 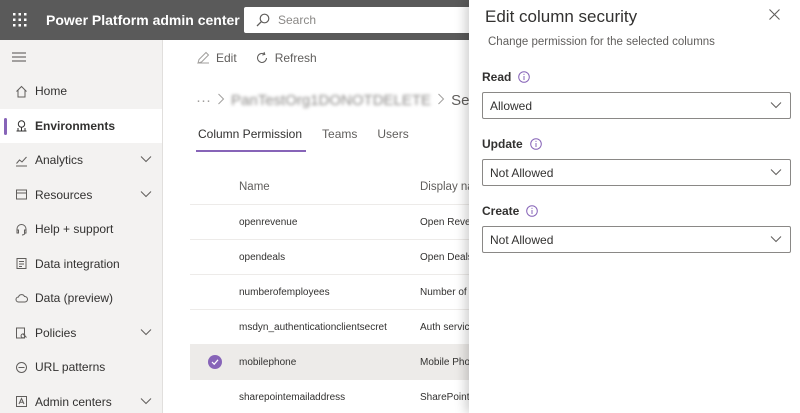 I want to click on command-bar: Edit Refresh, so click(x=316, y=58).